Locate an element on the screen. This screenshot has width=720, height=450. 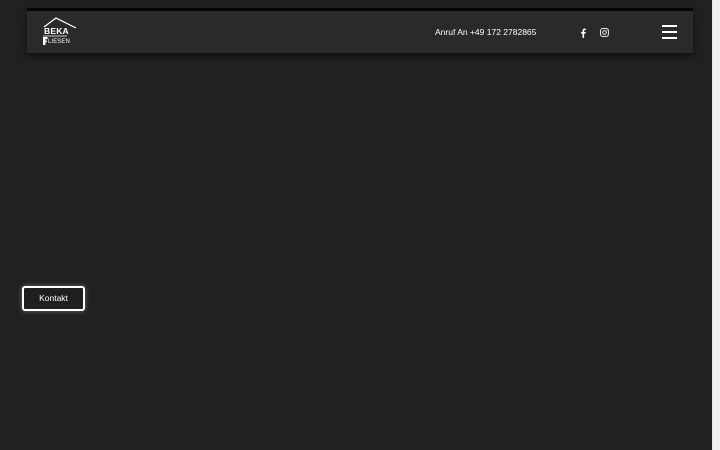
site-header: BEKA LIESEN Anruf An +49 172 2782865 is located at coordinates (360, 30).